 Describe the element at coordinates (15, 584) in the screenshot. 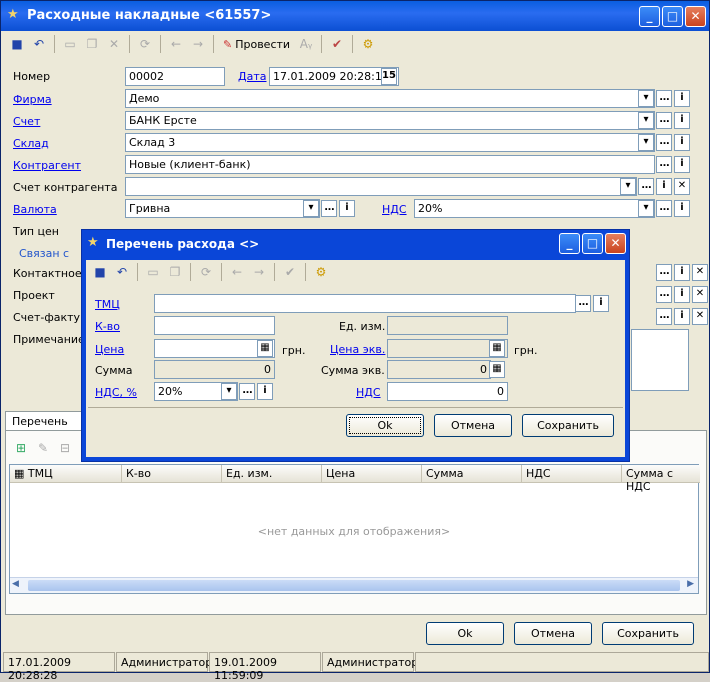

I see `scroll-left-icon: ◀` at that location.